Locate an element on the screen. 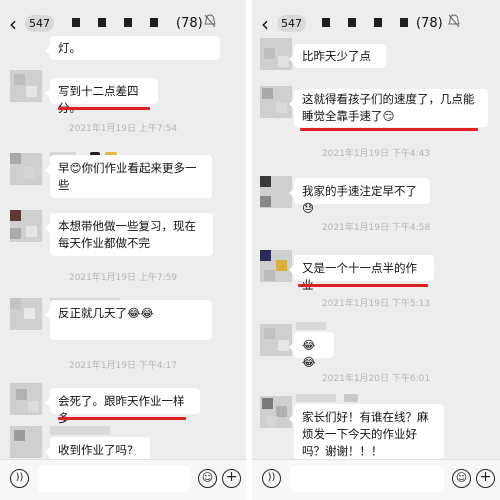 Image resolution: width=500 pixels, height=500 pixels. message-bubble: 我家的手速注定早不了😓 is located at coordinates (359, 196).